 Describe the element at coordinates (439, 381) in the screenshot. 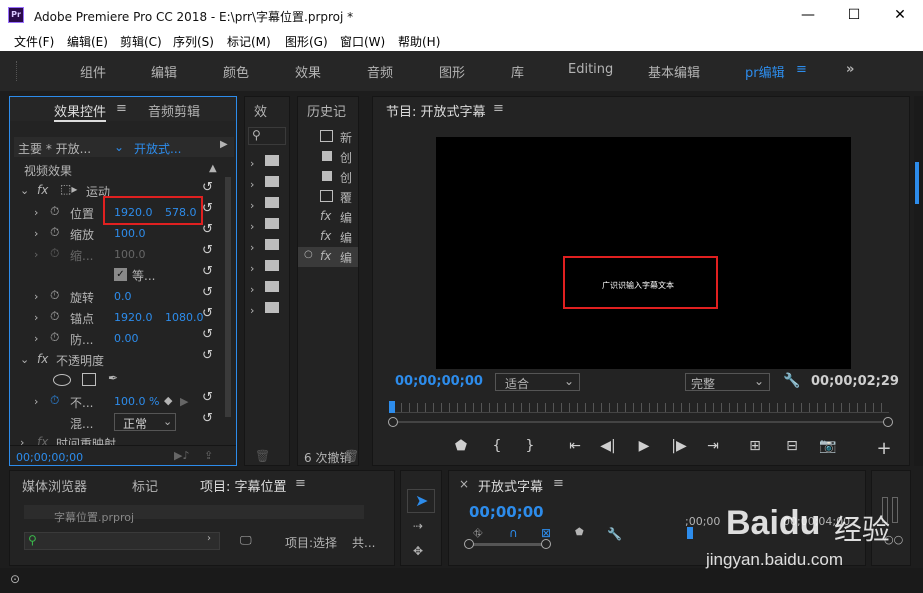

I see `playhead-timecode: 00;00;00;00` at that location.